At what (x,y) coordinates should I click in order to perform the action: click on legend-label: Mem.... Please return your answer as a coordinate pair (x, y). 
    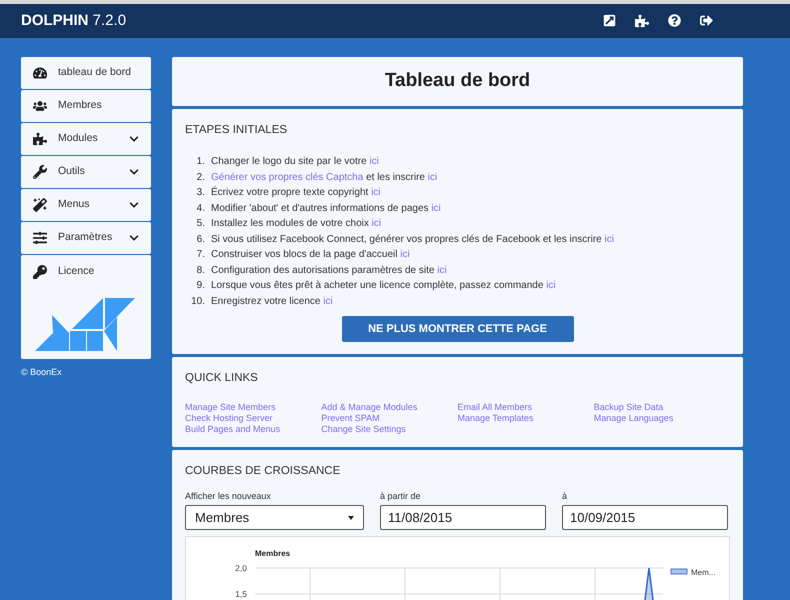
    Looking at the image, I should click on (703, 573).